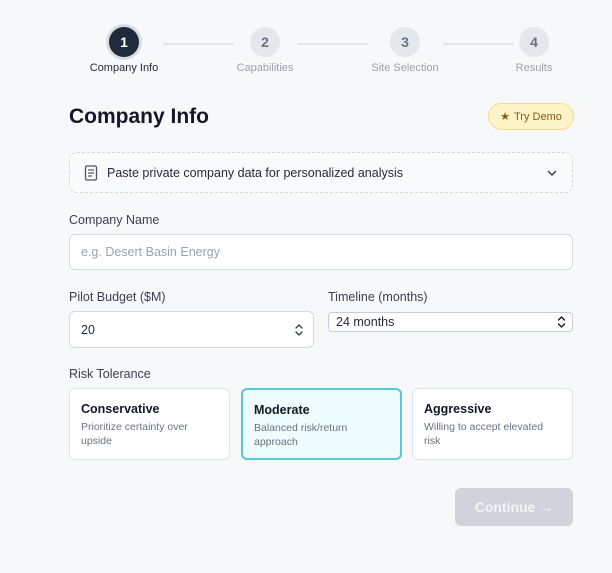 The width and height of the screenshot is (612, 573). What do you see at coordinates (282, 410) in the screenshot?
I see `risk-option-title: Moderate` at bounding box center [282, 410].